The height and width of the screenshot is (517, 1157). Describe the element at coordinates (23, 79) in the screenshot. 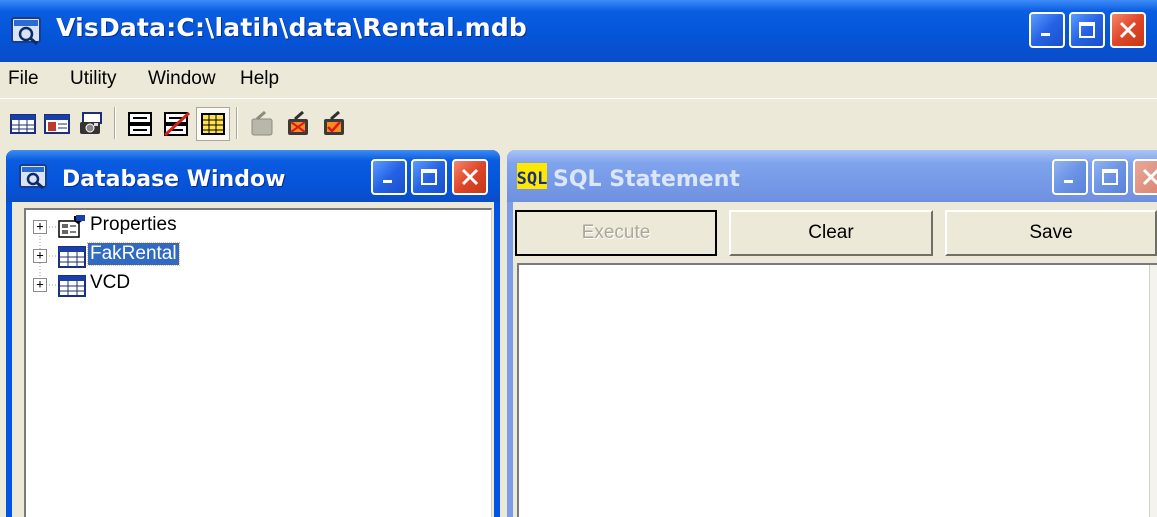

I see `menu-file: File` at that location.